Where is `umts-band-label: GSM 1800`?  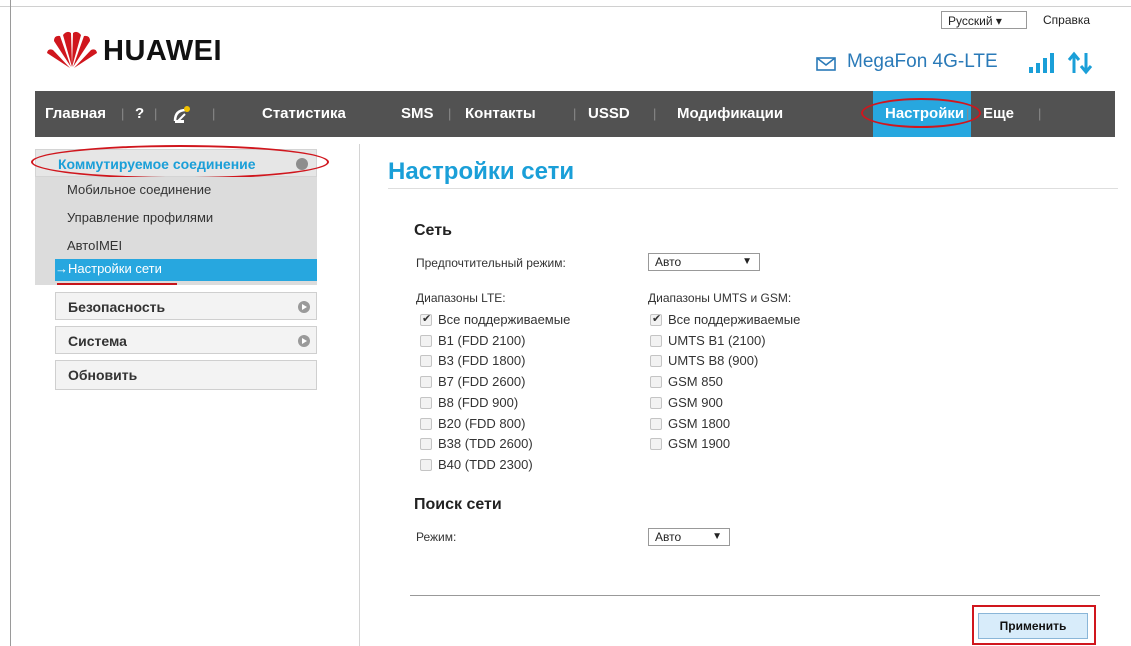
umts-band-label: GSM 1800 is located at coordinates (699, 423).